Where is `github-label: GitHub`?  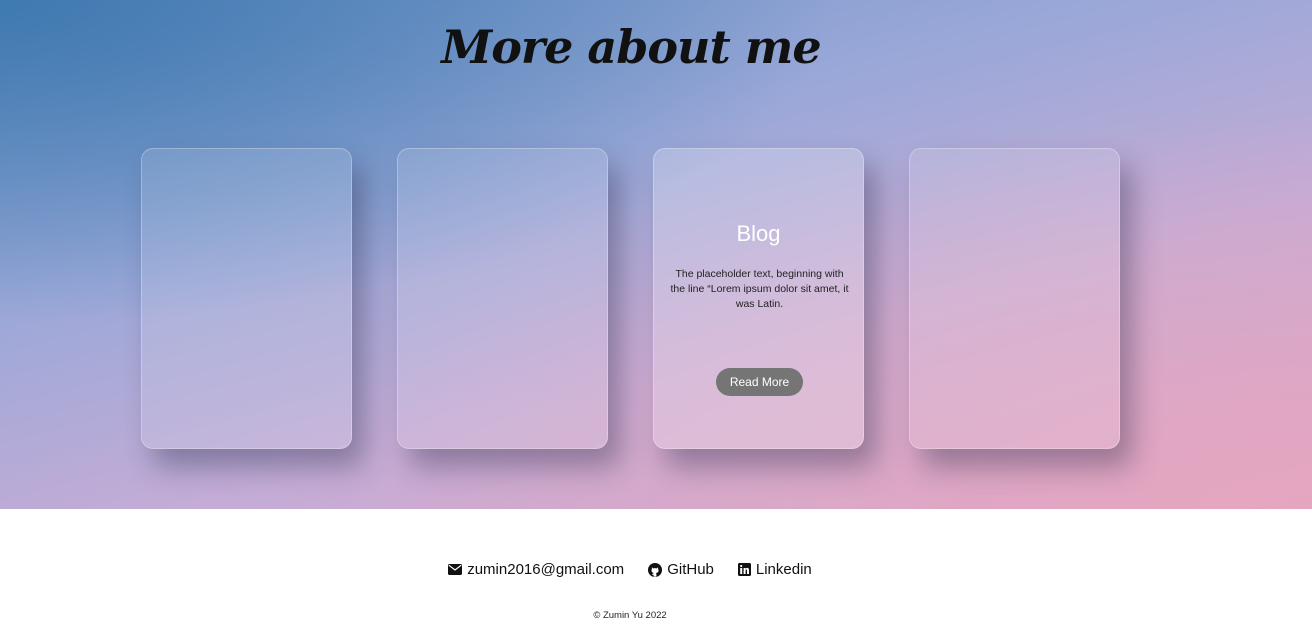 github-label: GitHub is located at coordinates (690, 569).